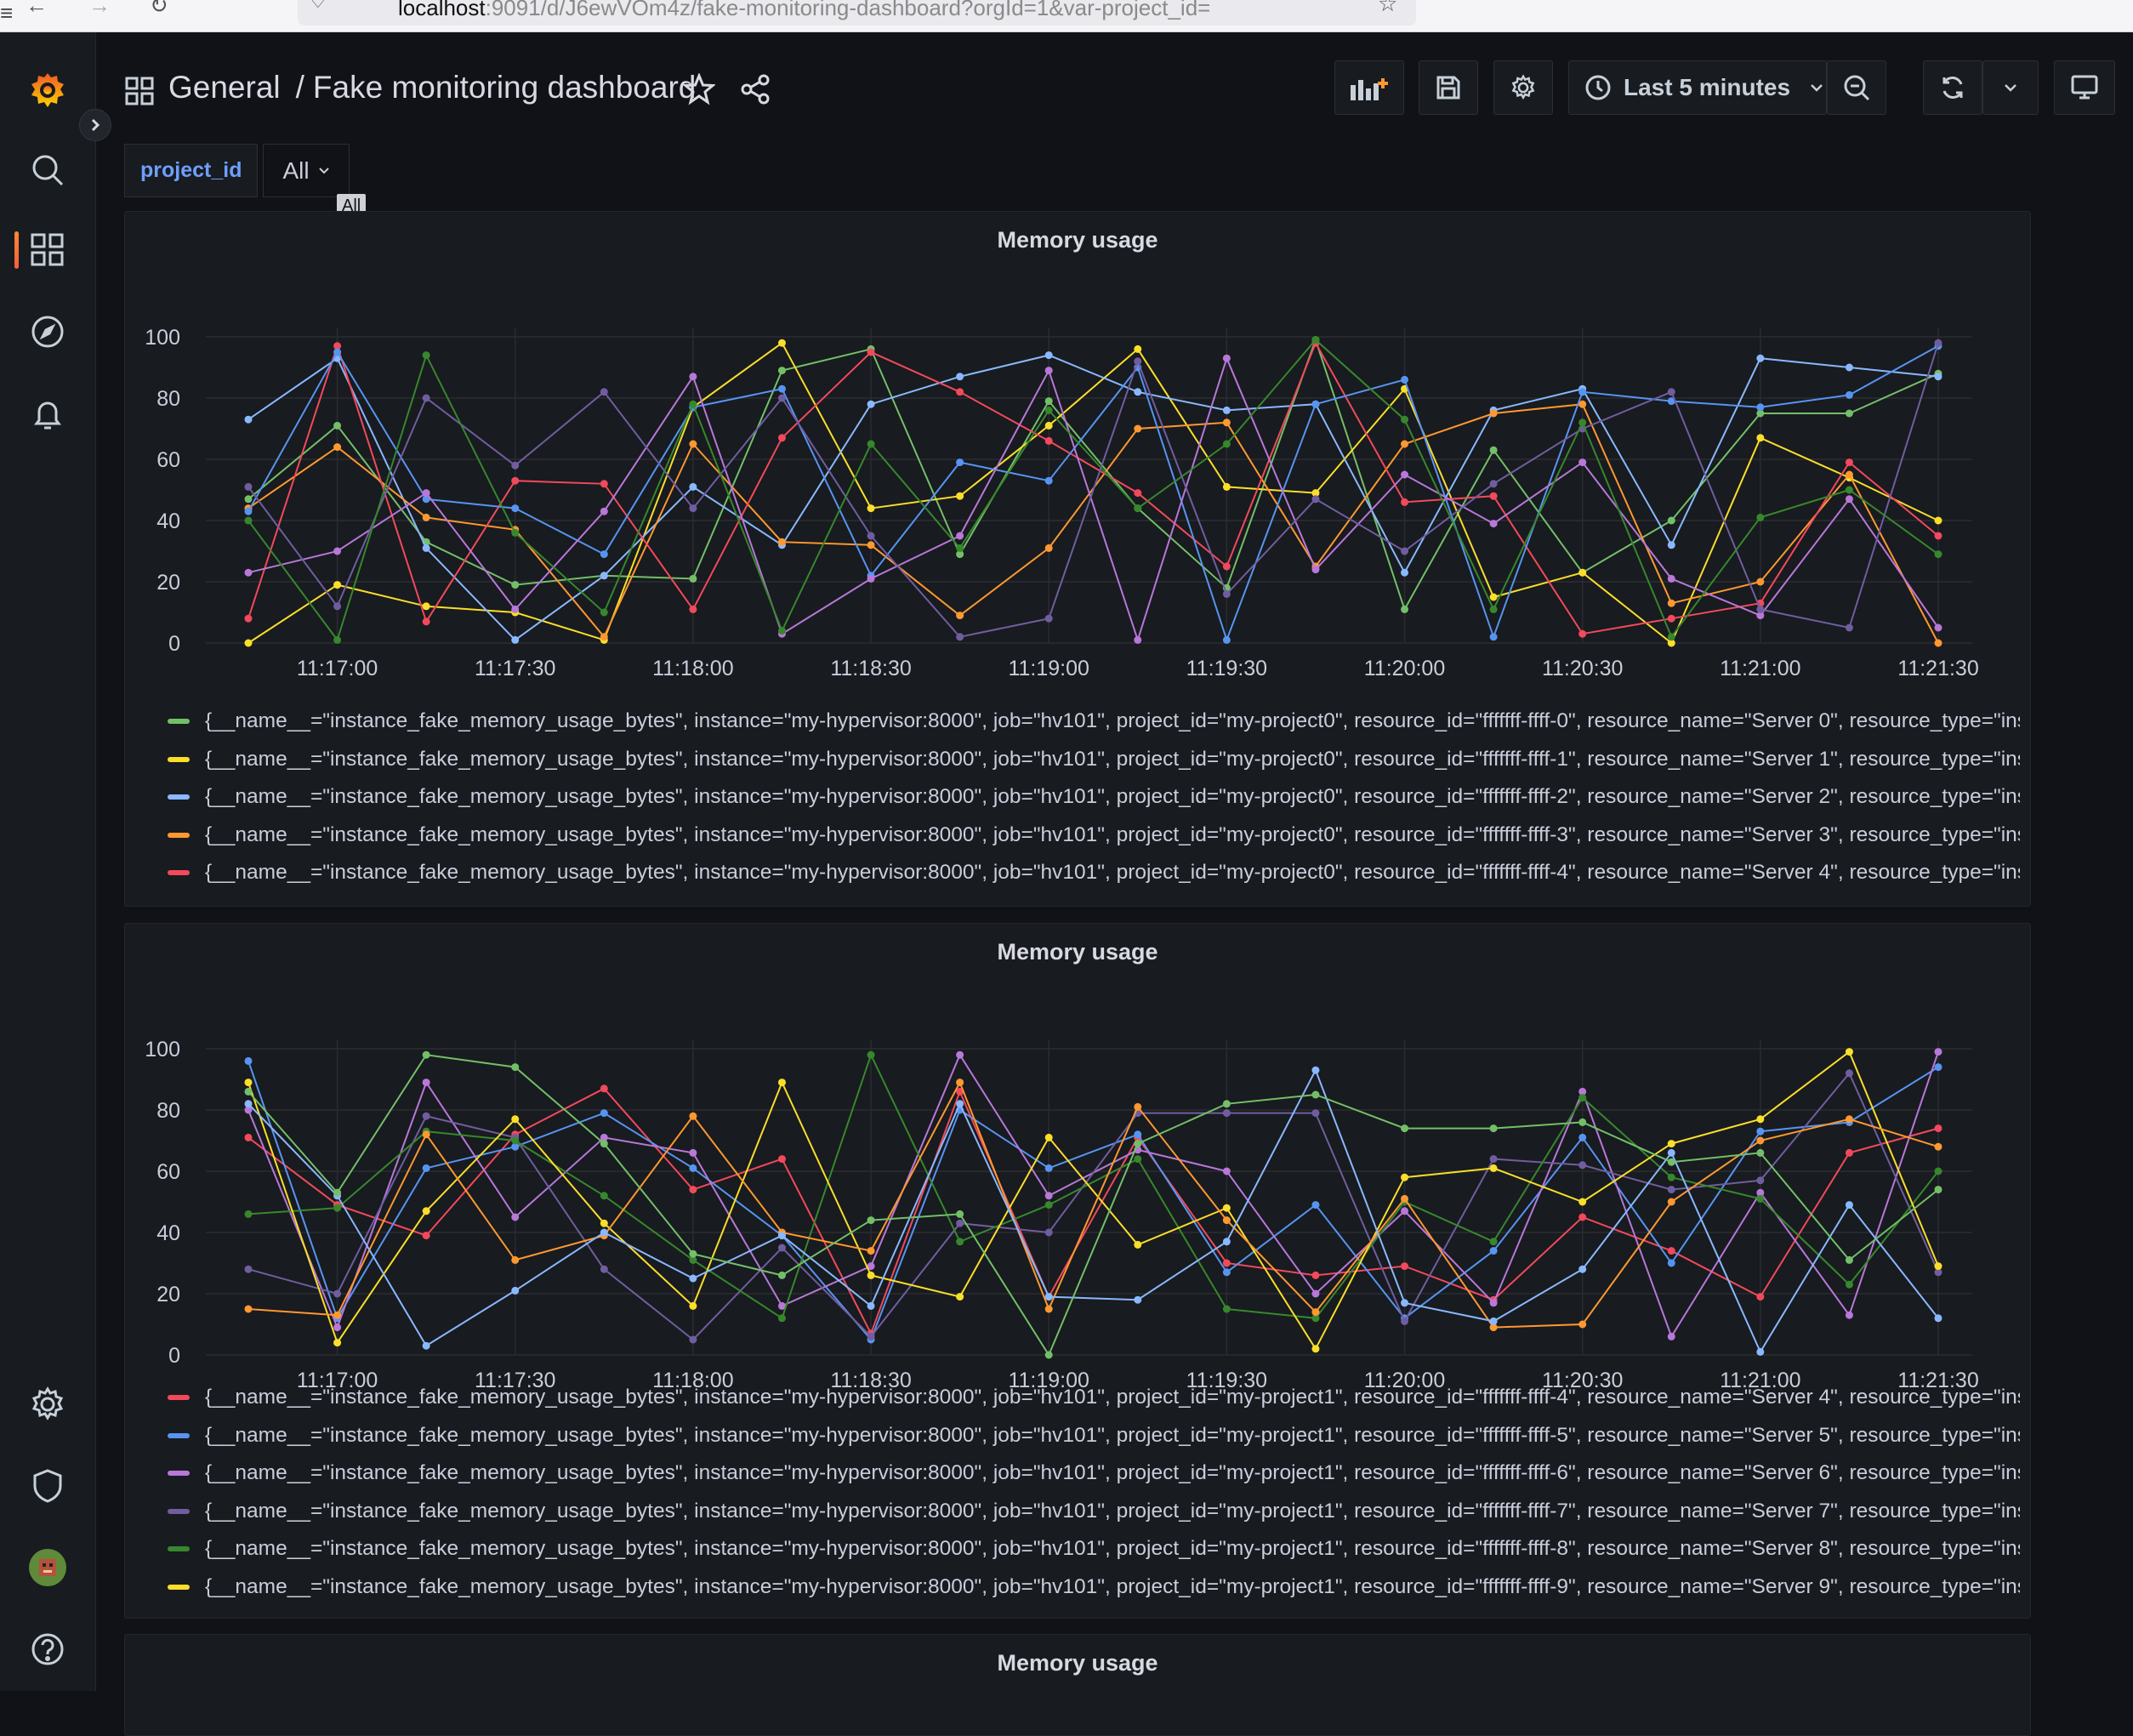  What do you see at coordinates (1077, 1685) in the screenshot?
I see `panel-memory-usage-3: Memory usage` at bounding box center [1077, 1685].